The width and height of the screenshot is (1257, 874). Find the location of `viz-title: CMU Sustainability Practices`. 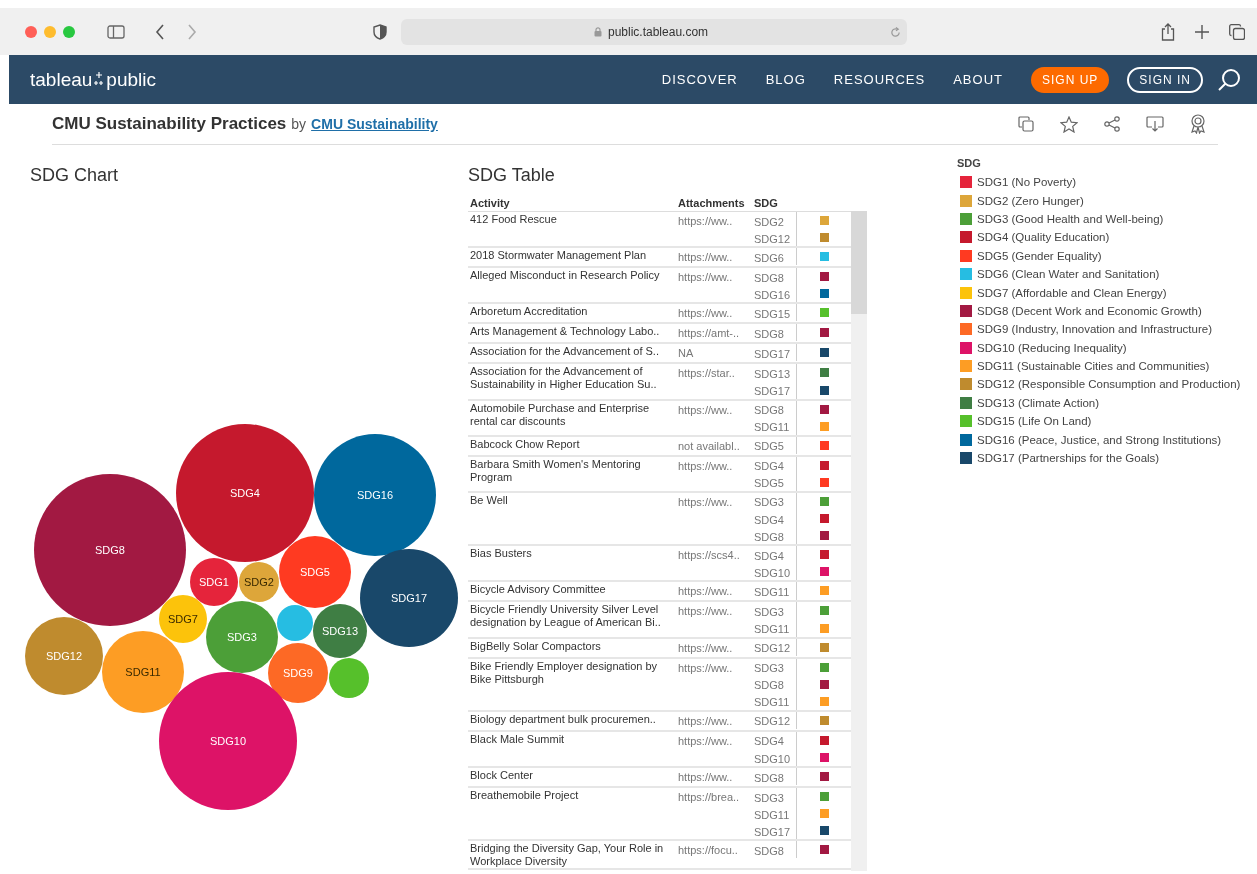

viz-title: CMU Sustainability Practices is located at coordinates (169, 124).